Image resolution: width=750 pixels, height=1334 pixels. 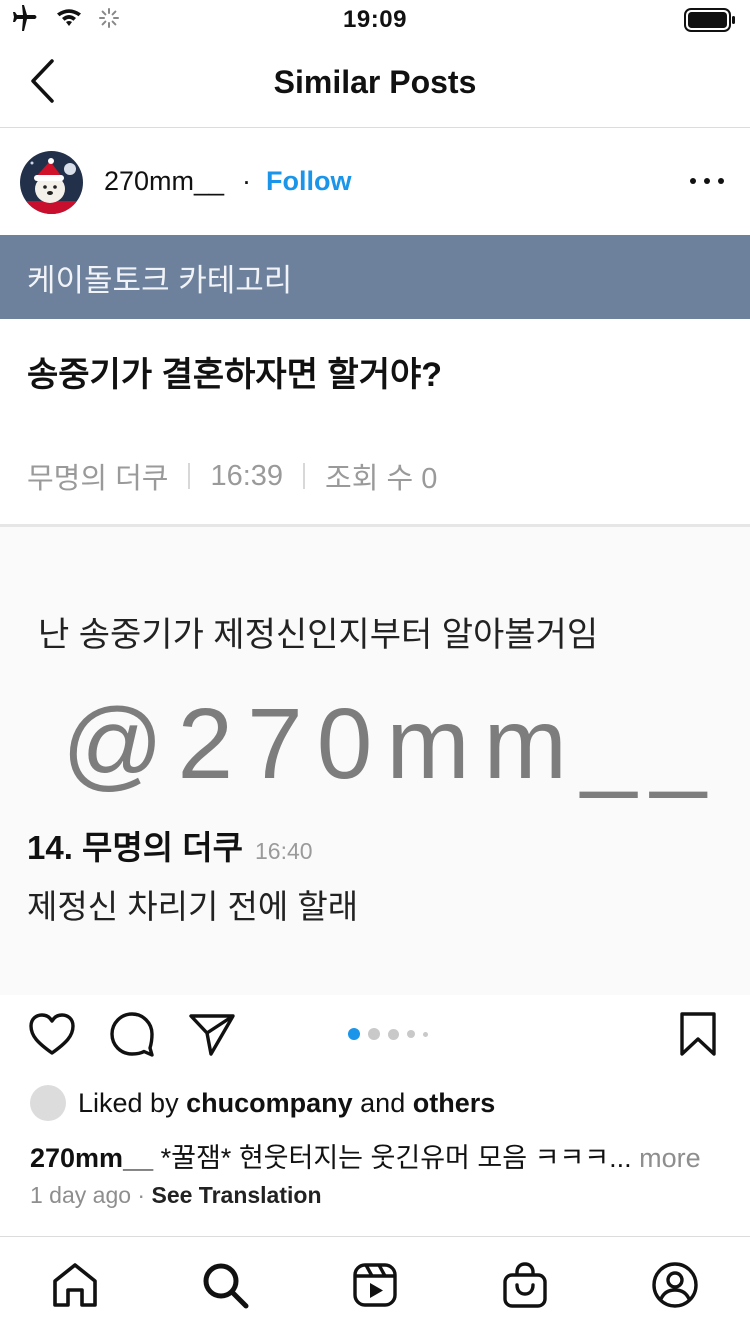 What do you see at coordinates (135, 847) in the screenshot?
I see `comment-name: 14. 무명의 더쿠` at bounding box center [135, 847].